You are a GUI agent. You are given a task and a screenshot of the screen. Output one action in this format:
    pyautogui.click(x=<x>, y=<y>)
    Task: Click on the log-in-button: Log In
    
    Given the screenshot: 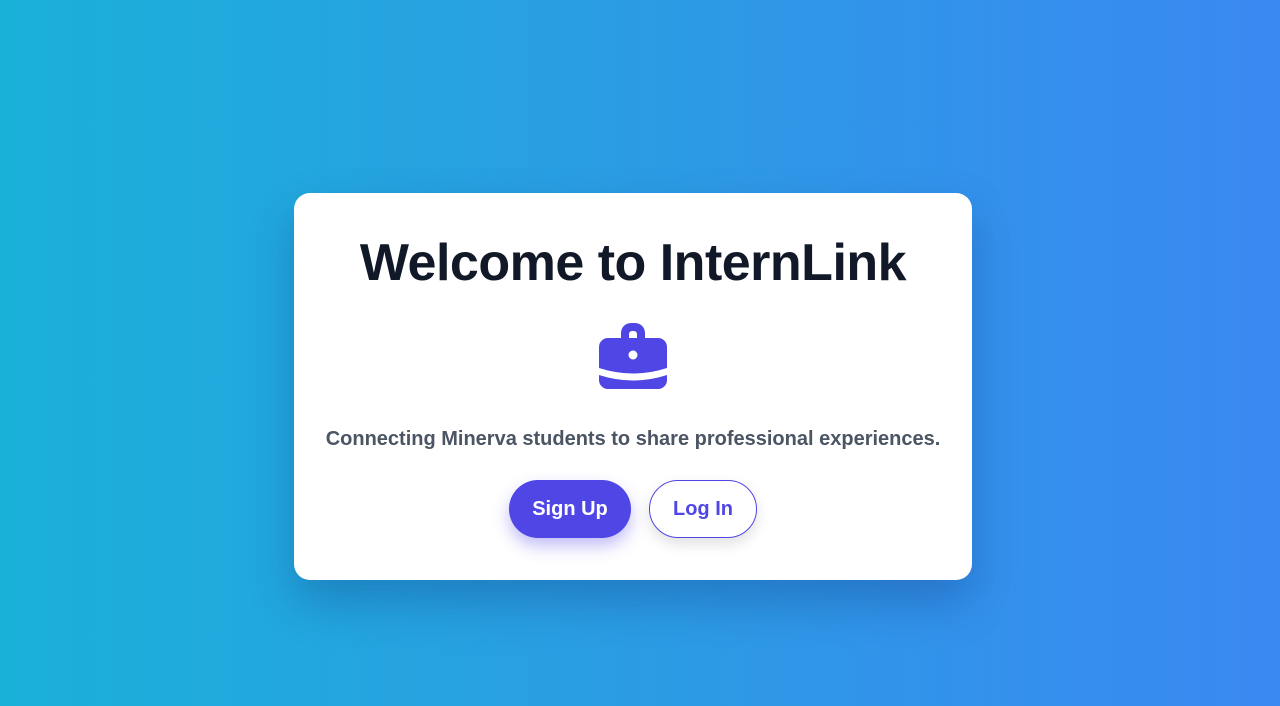 What is the action you would take?
    pyautogui.click(x=703, y=509)
    